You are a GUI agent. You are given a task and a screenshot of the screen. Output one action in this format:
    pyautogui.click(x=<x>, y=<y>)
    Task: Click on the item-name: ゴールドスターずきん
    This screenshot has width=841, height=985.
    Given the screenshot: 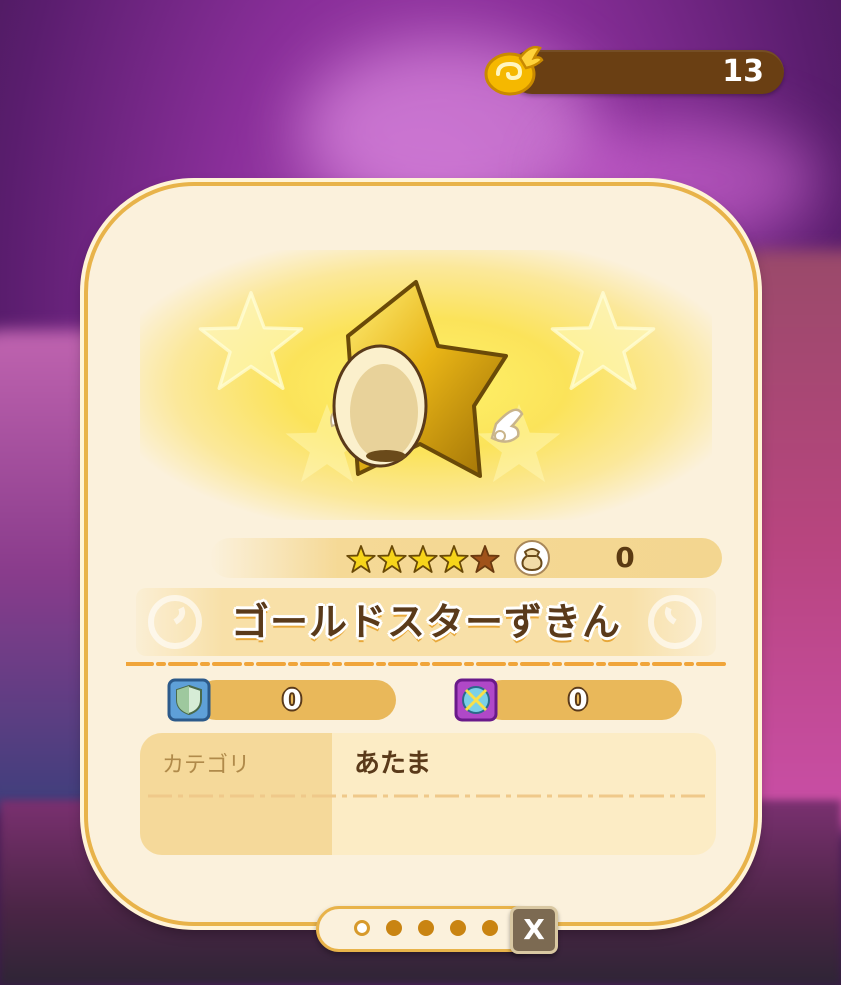 What is the action you would take?
    pyautogui.click(x=425, y=622)
    